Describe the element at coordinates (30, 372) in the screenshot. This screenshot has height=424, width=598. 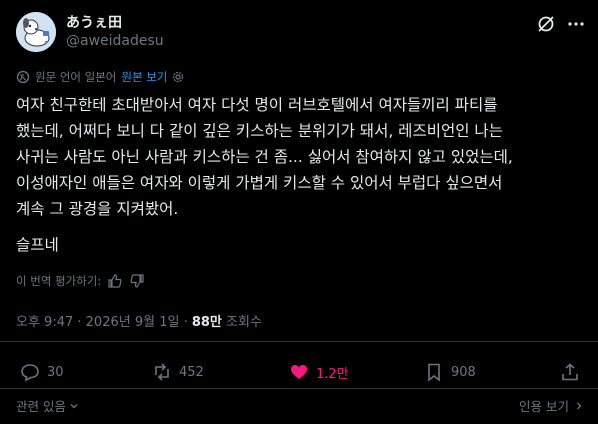
I see `reply-icon` at that location.